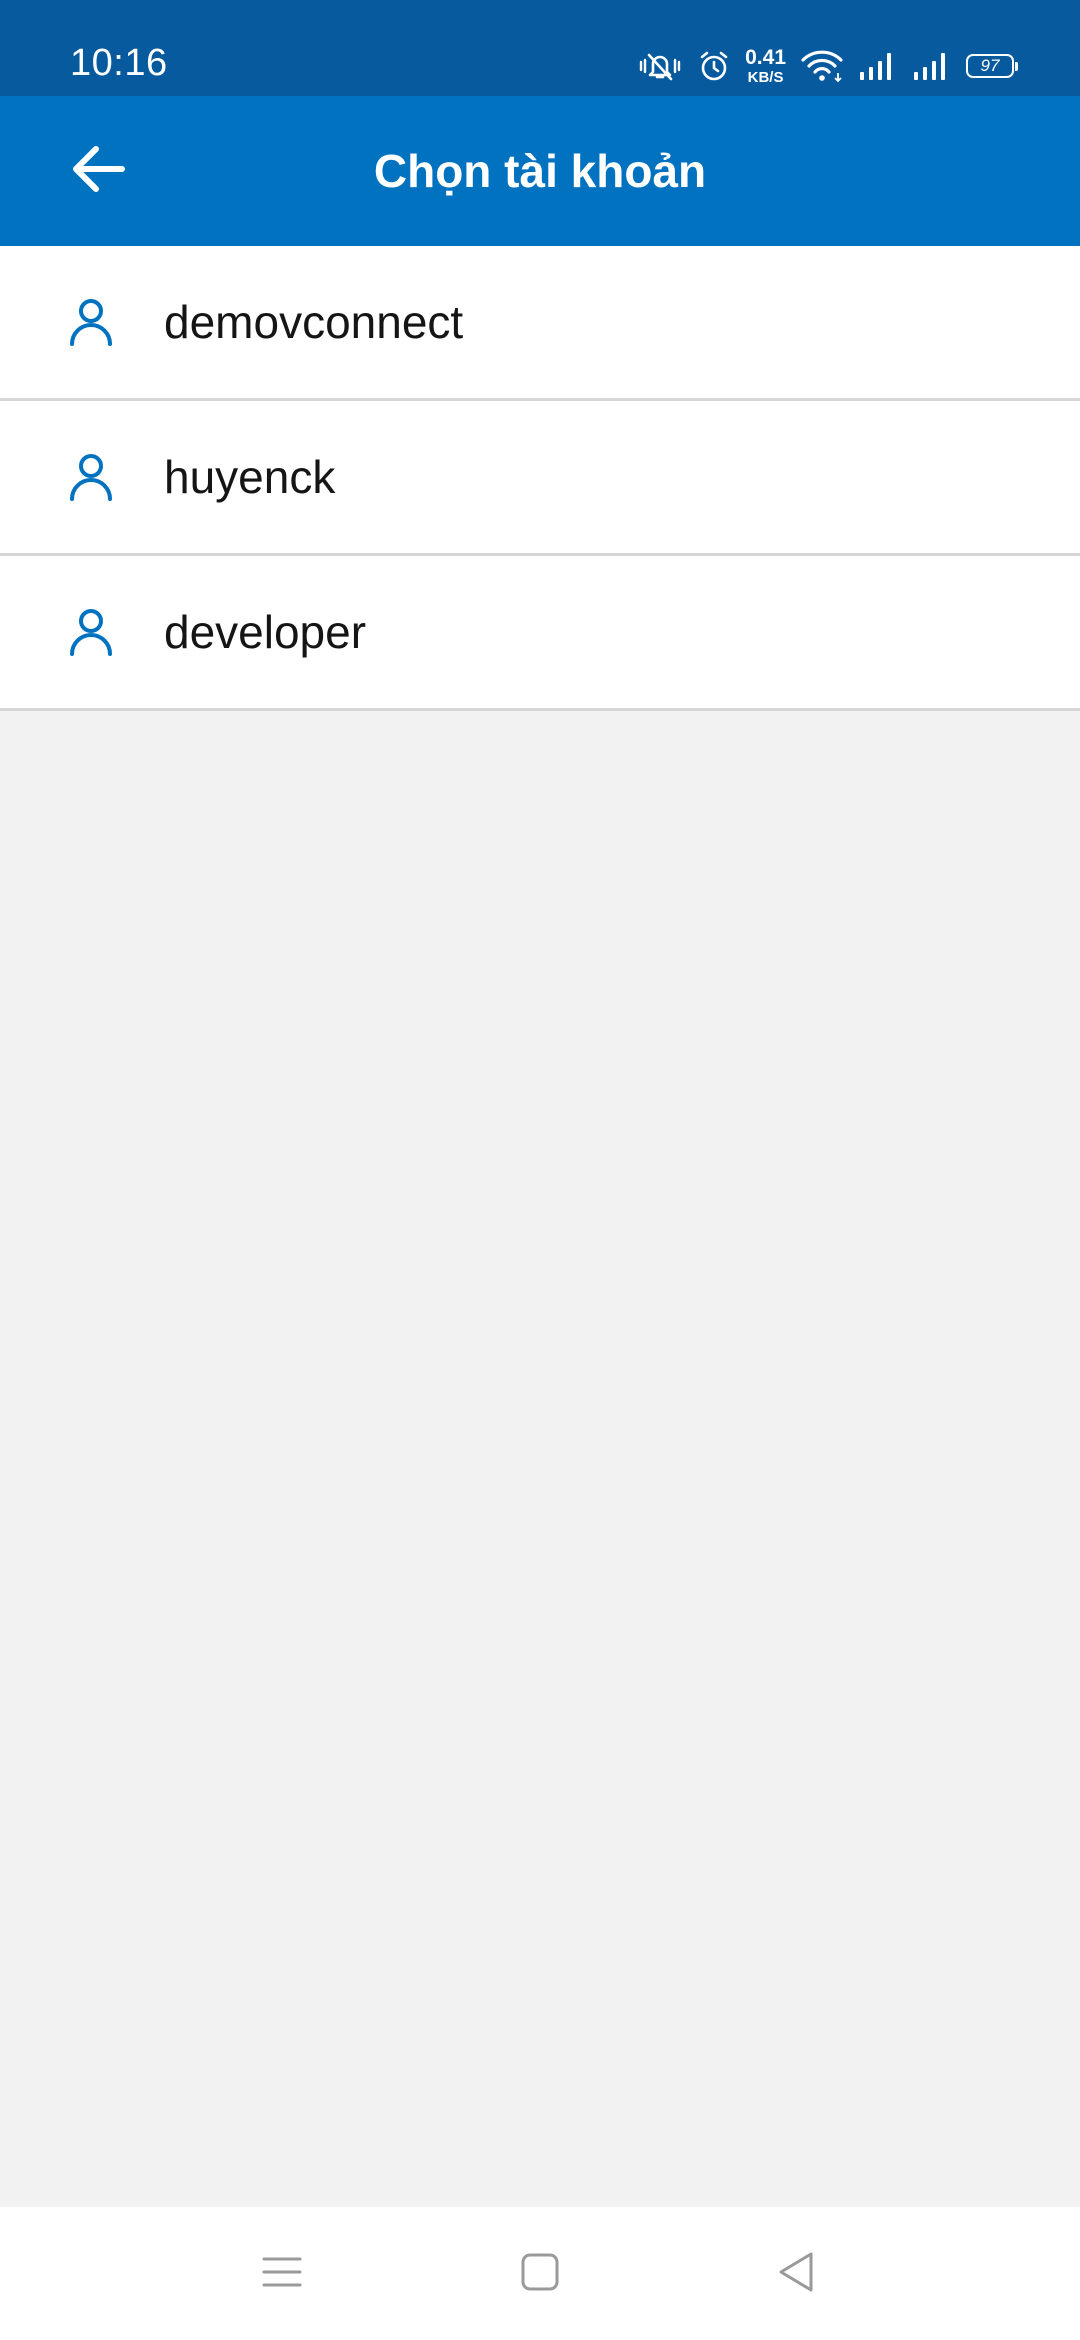 This screenshot has height=2340, width=1080. I want to click on app-bar: Chọn tài khoản, so click(540, 171).